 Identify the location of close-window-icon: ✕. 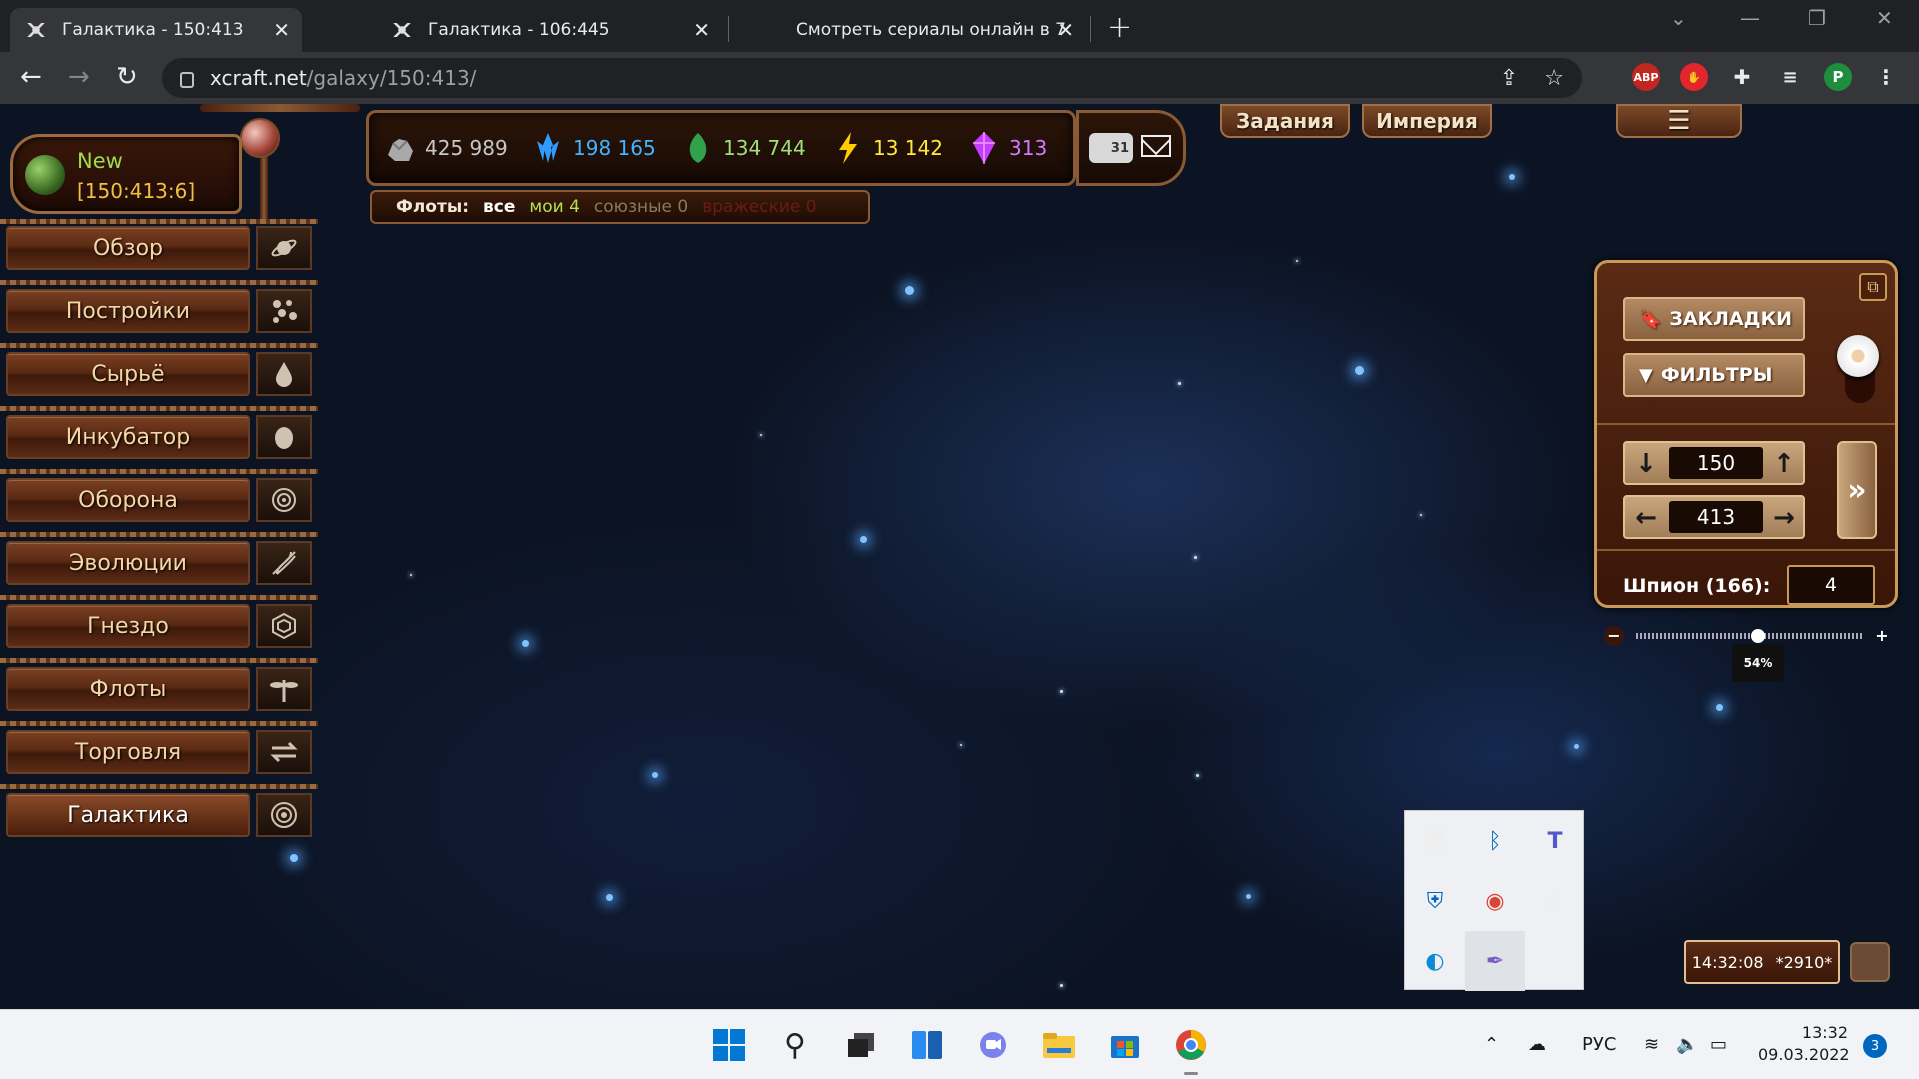
(1884, 18).